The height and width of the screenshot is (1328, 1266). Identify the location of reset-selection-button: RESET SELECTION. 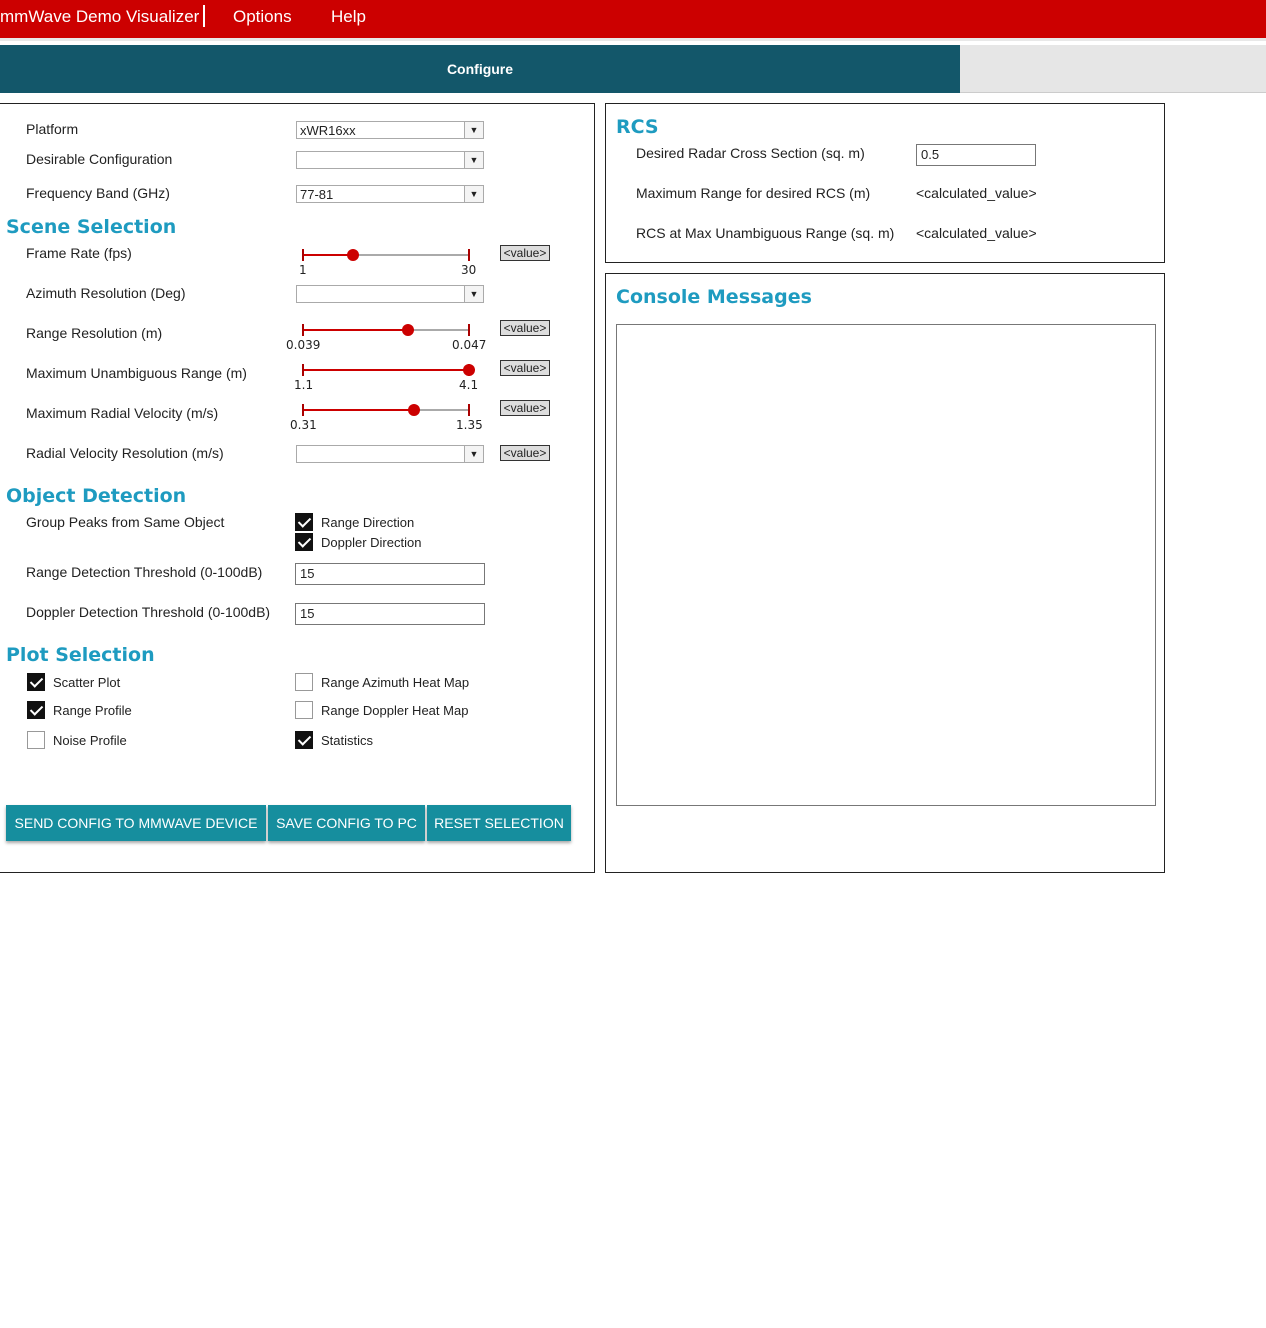
(499, 823).